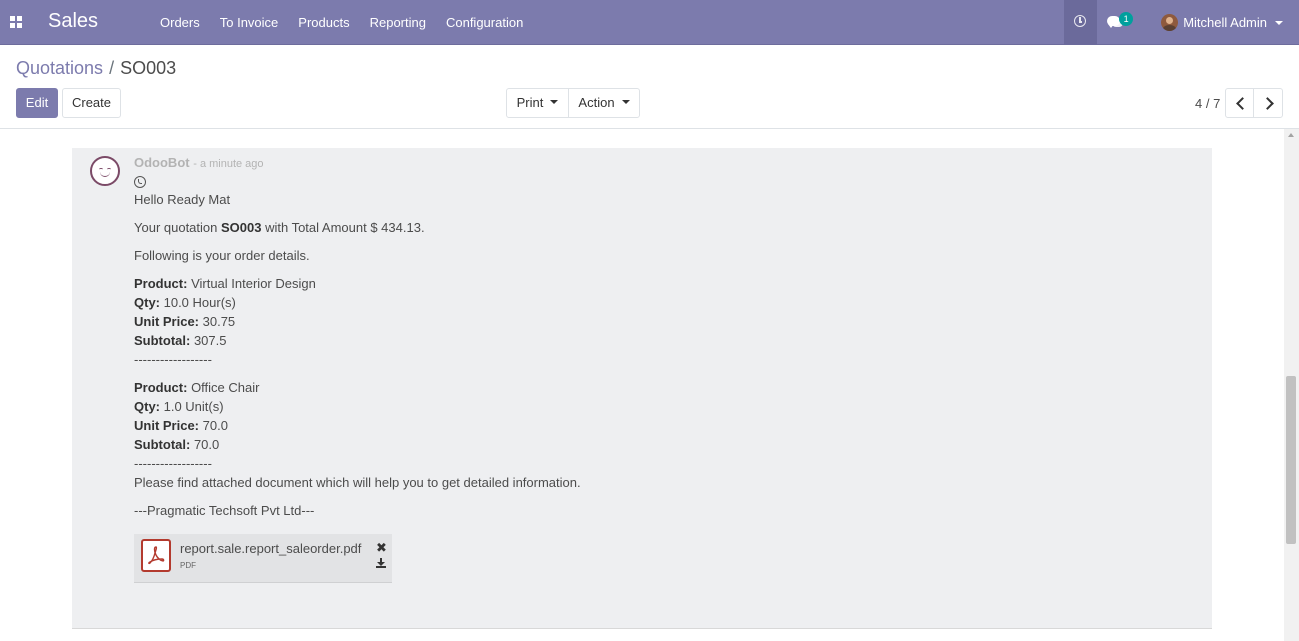  I want to click on vertical-scrollbar, so click(1291, 385).